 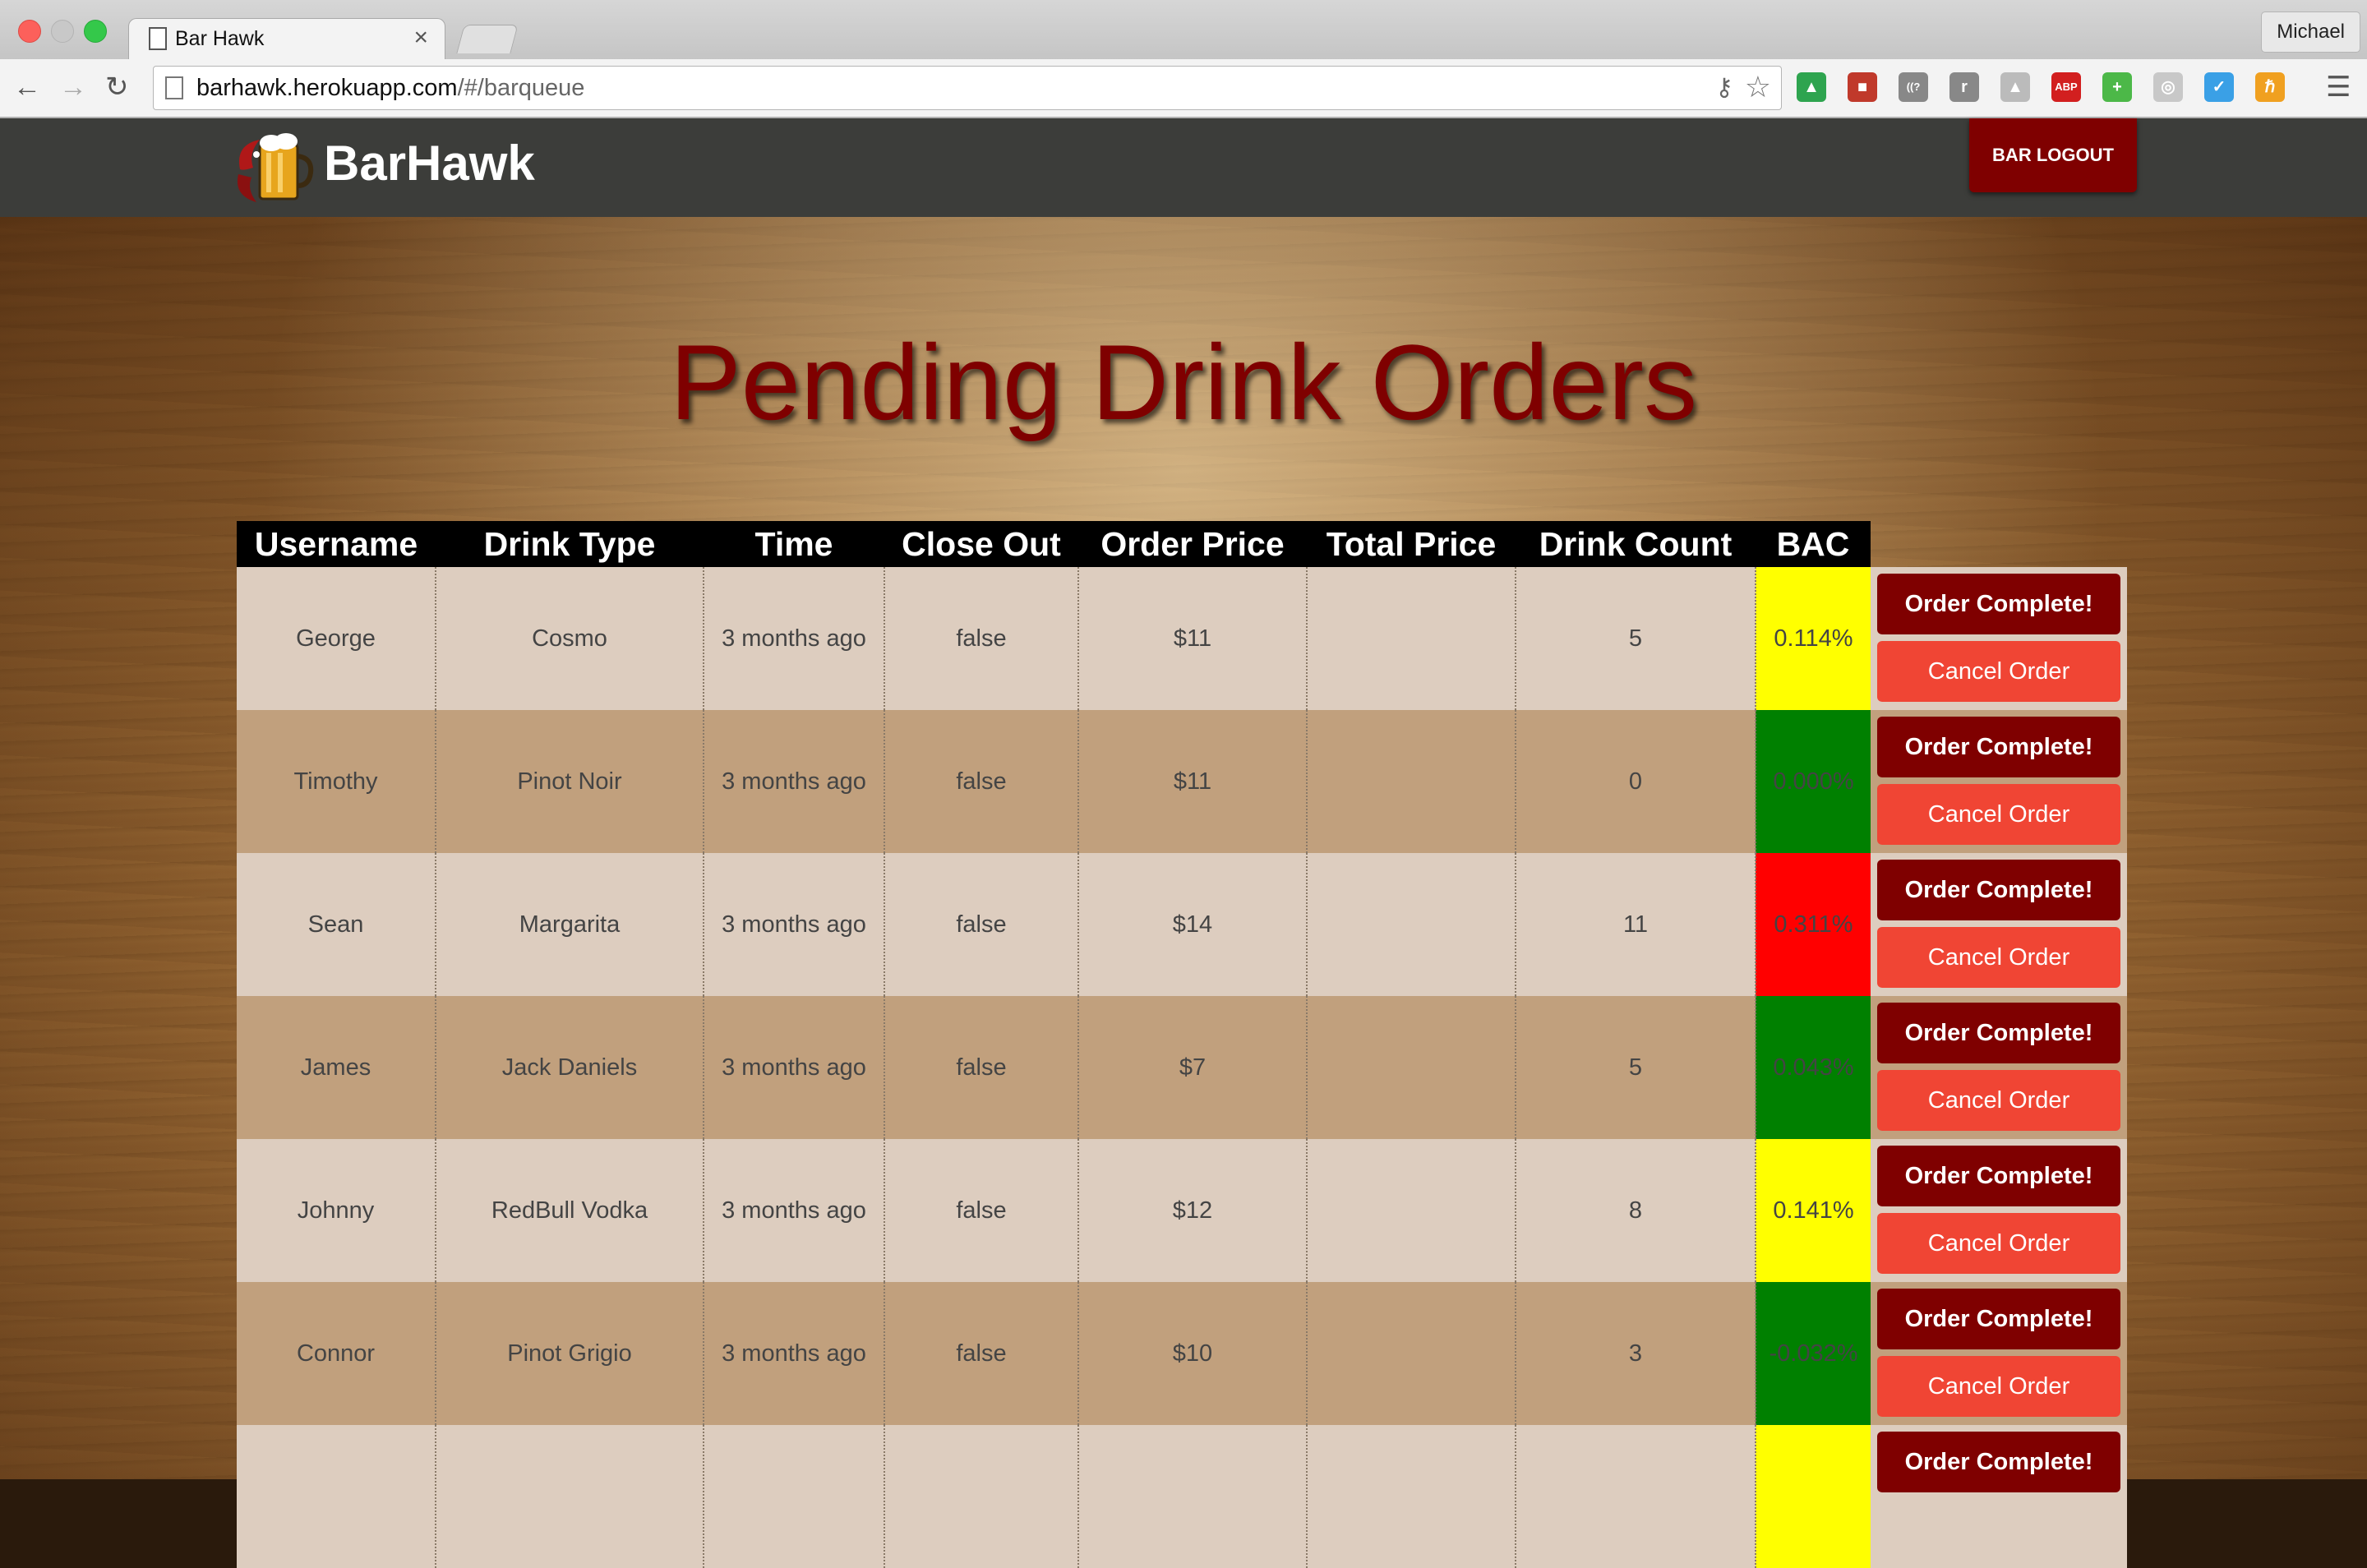 I want to click on barhawk-logo-icon, so click(x=273, y=167).